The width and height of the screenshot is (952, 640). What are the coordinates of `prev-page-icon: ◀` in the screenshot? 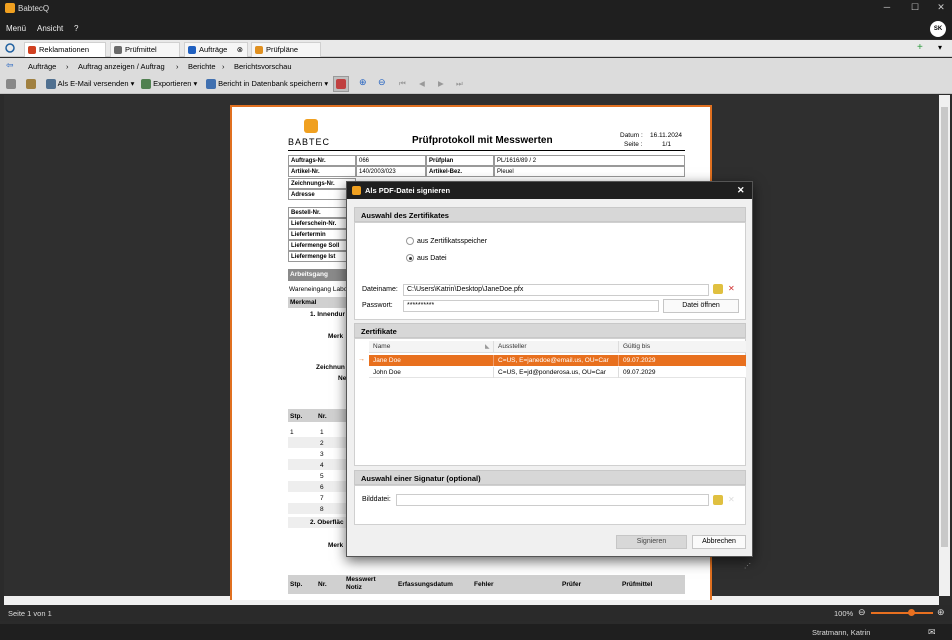 It's located at (422, 83).